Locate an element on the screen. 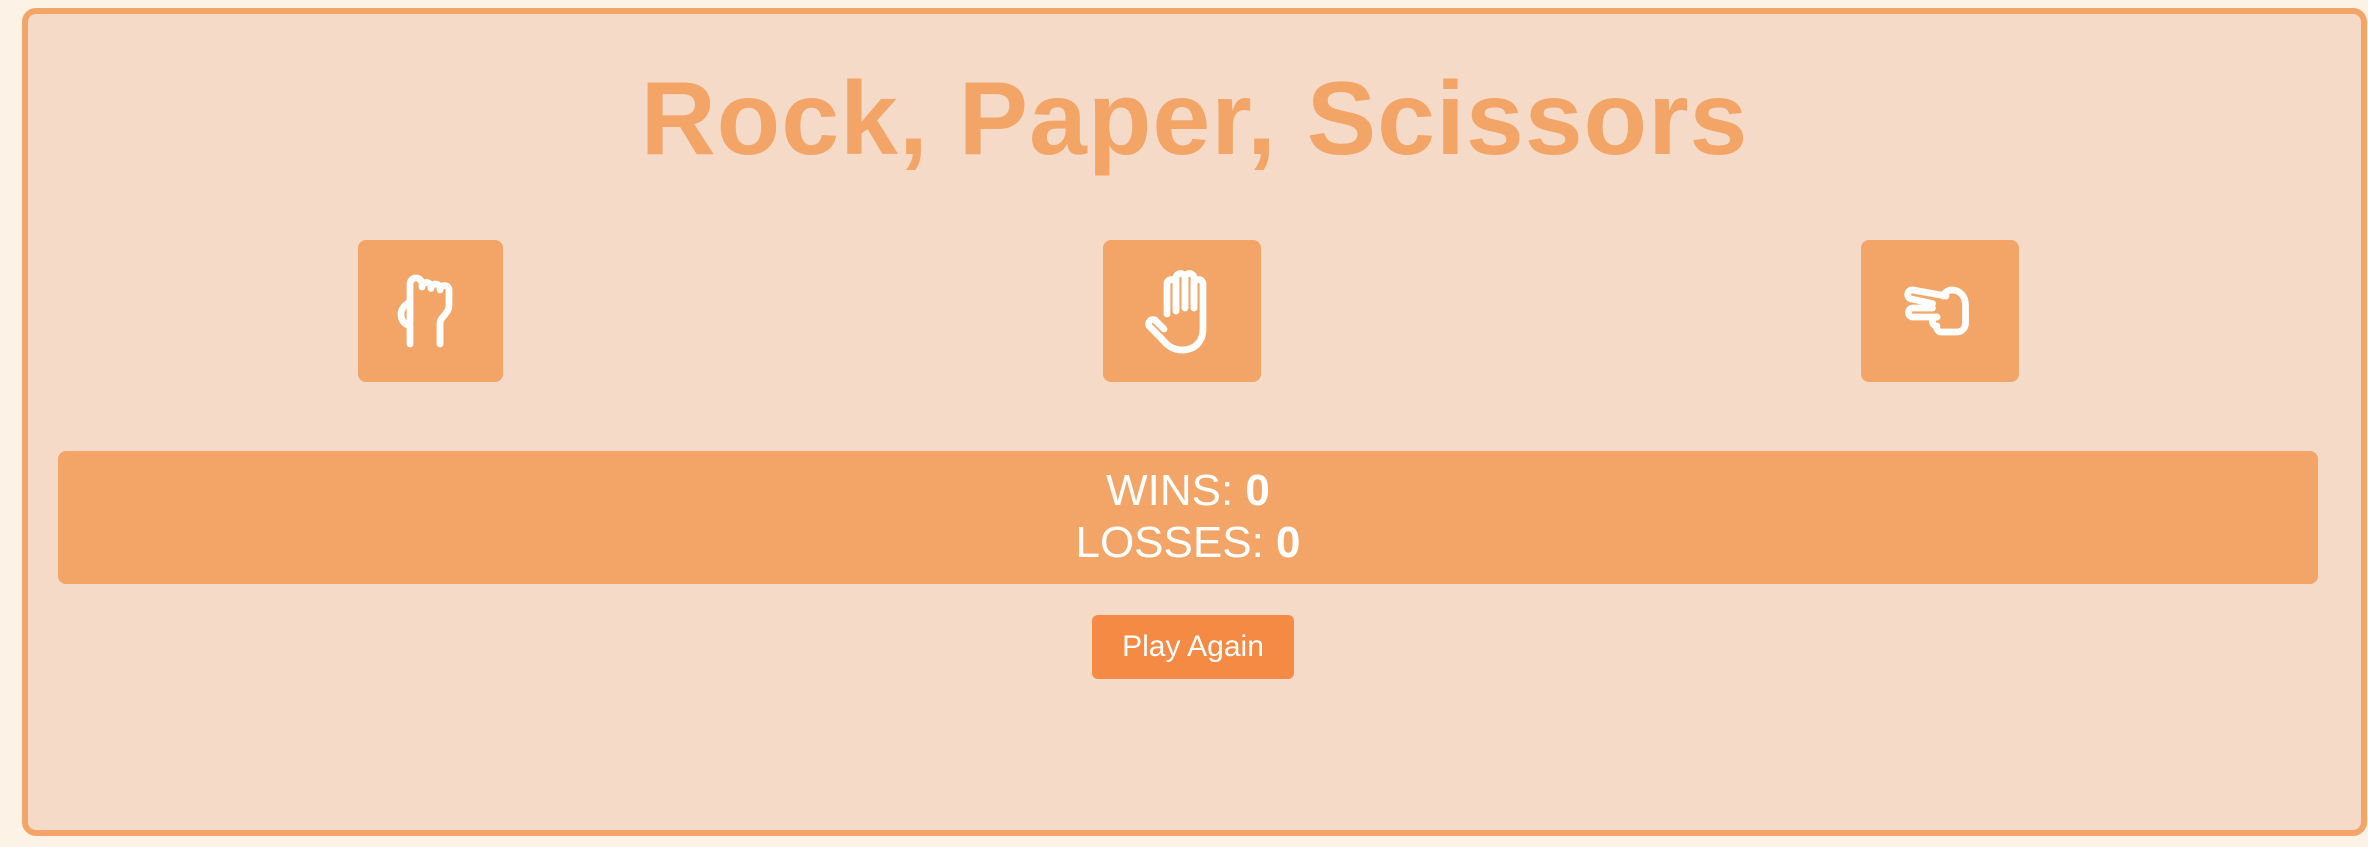 The height and width of the screenshot is (847, 2368). hand-rock-icon is located at coordinates (424, 311).